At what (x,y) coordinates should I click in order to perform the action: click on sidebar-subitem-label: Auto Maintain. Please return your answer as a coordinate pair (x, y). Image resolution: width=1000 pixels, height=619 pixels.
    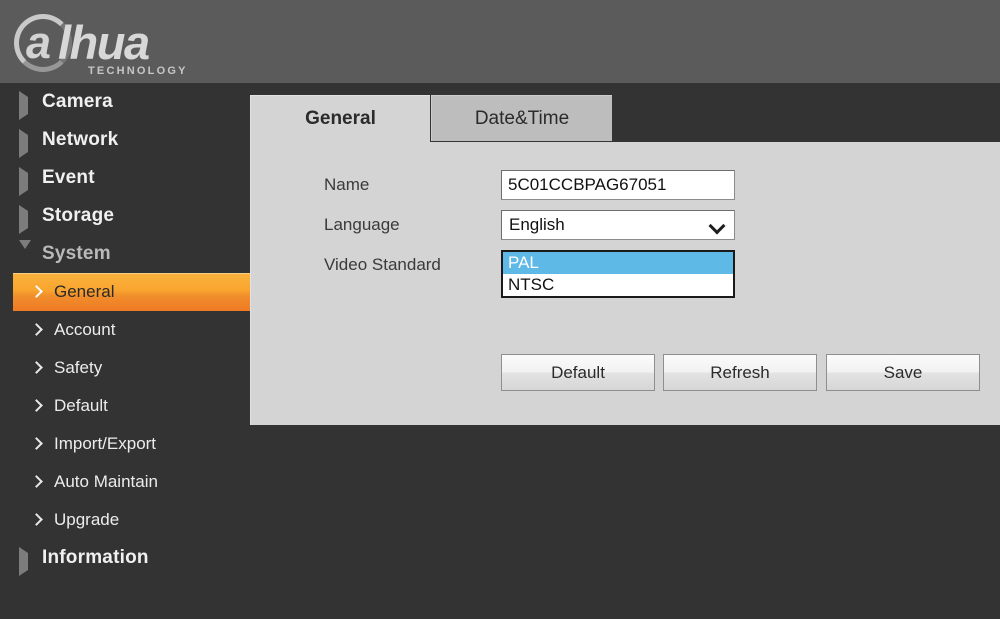
    Looking at the image, I should click on (106, 481).